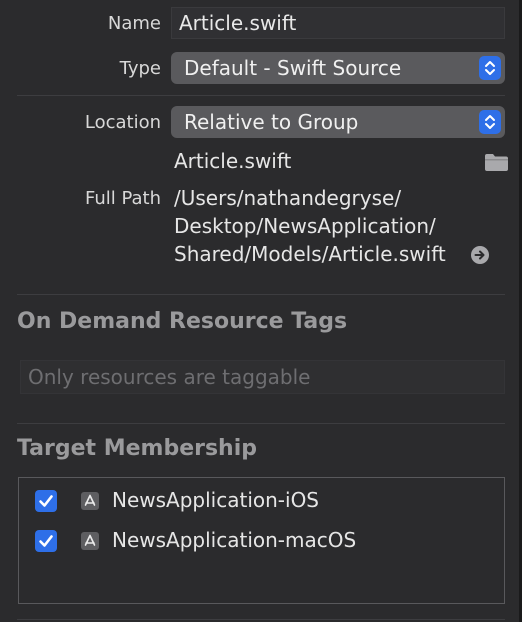 The height and width of the screenshot is (622, 522). What do you see at coordinates (137, 448) in the screenshot?
I see `target-membership-title: Target Membership` at bounding box center [137, 448].